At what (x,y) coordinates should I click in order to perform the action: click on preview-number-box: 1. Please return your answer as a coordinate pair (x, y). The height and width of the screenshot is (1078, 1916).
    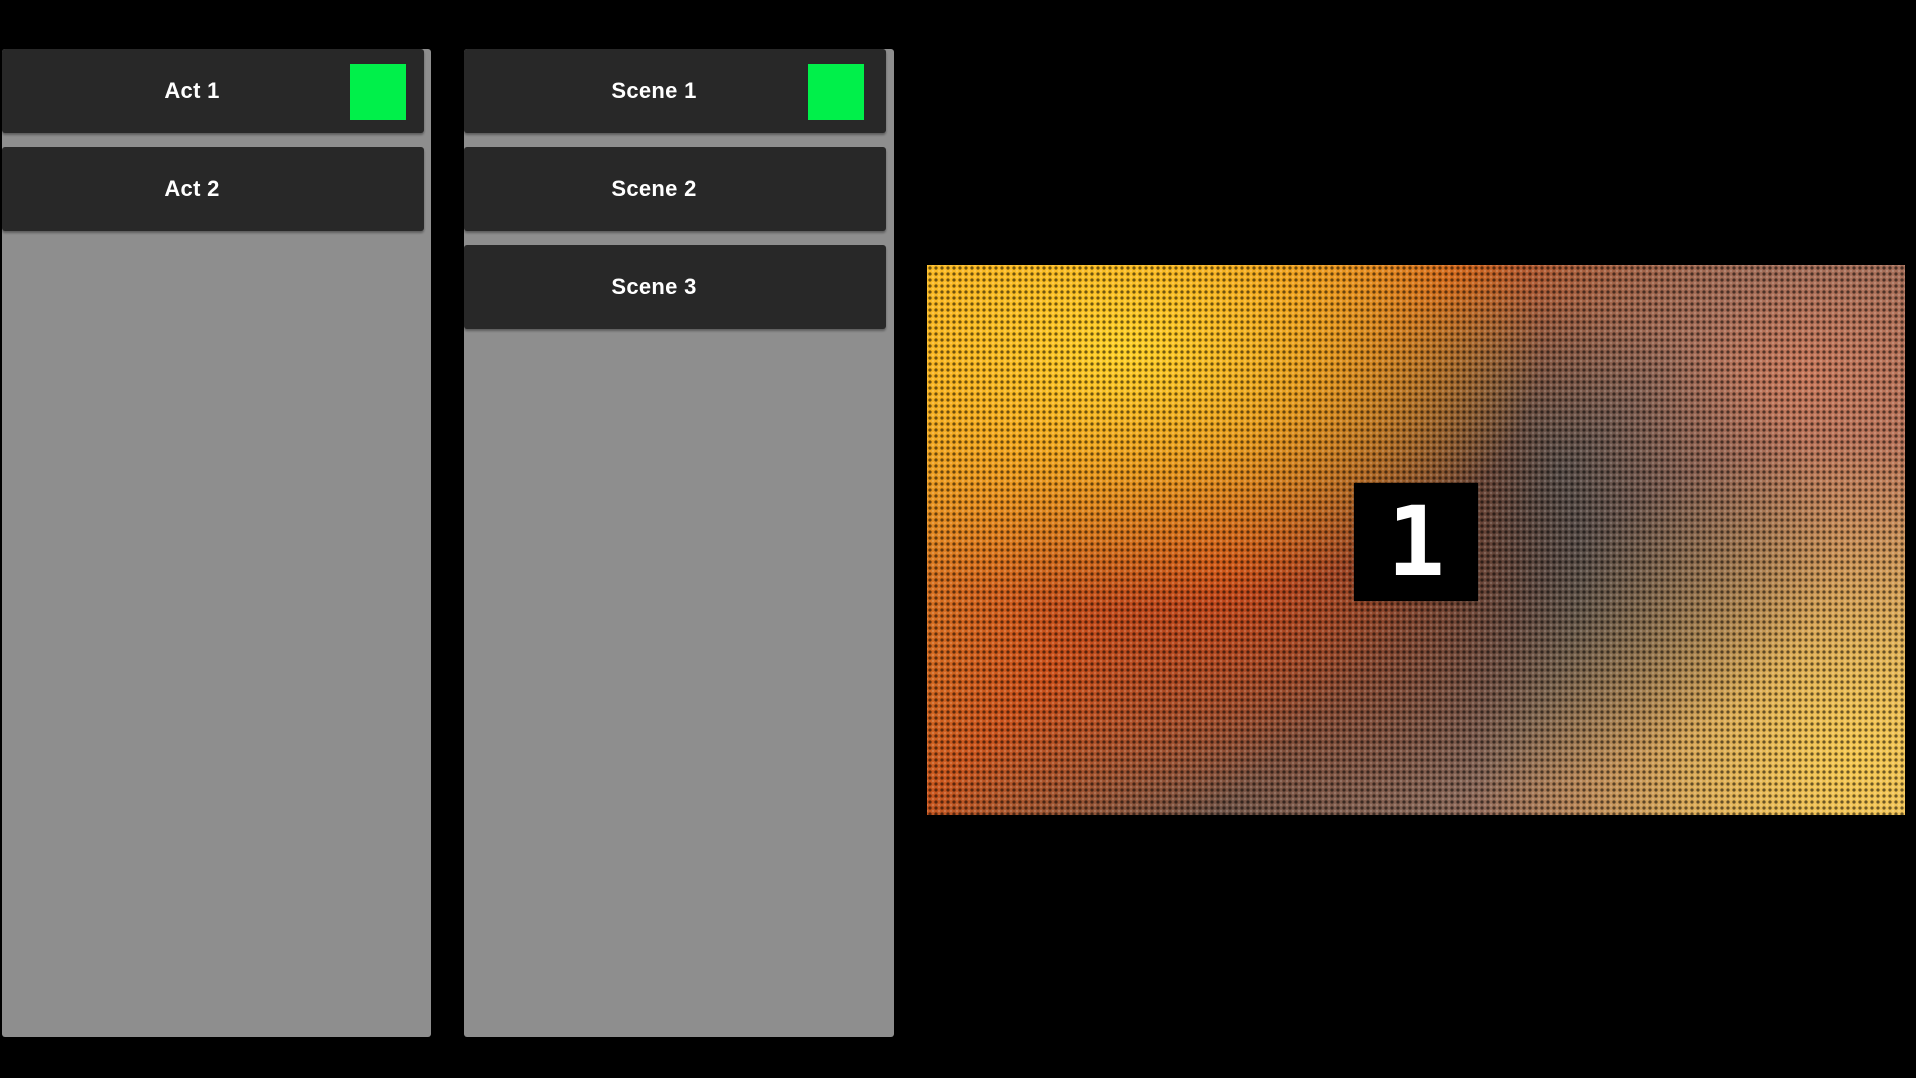
    Looking at the image, I should click on (1416, 542).